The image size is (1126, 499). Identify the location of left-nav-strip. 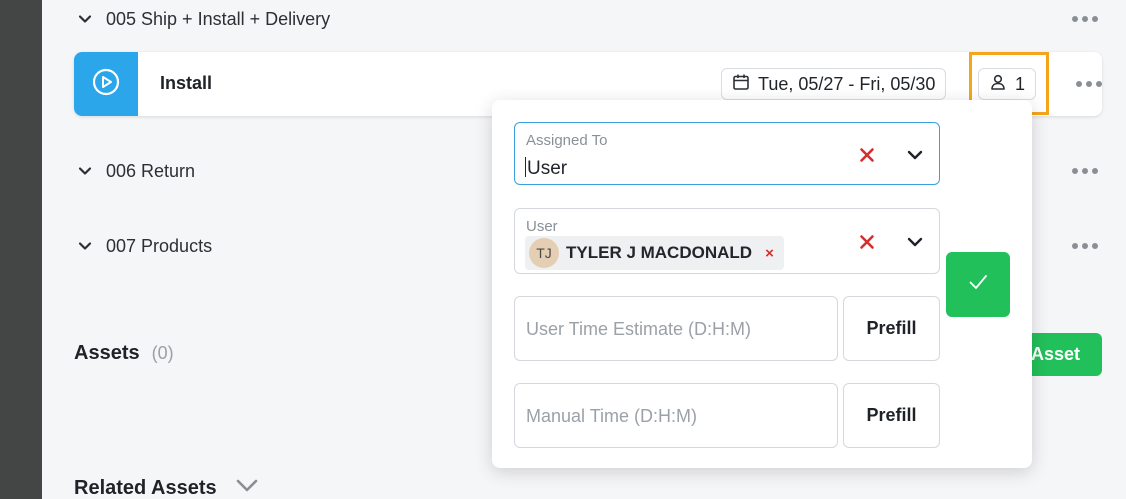
(21, 249).